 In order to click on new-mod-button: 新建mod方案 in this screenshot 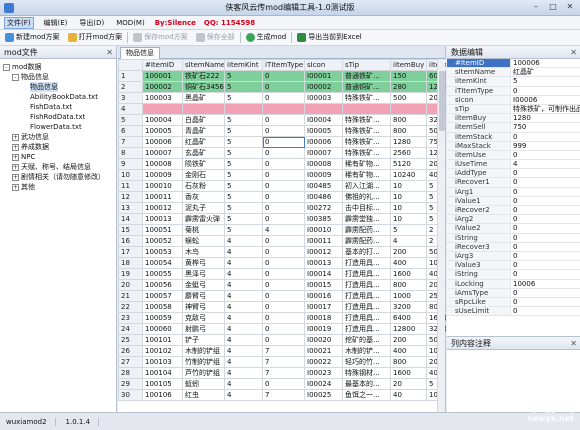, I will do `click(32, 37)`.